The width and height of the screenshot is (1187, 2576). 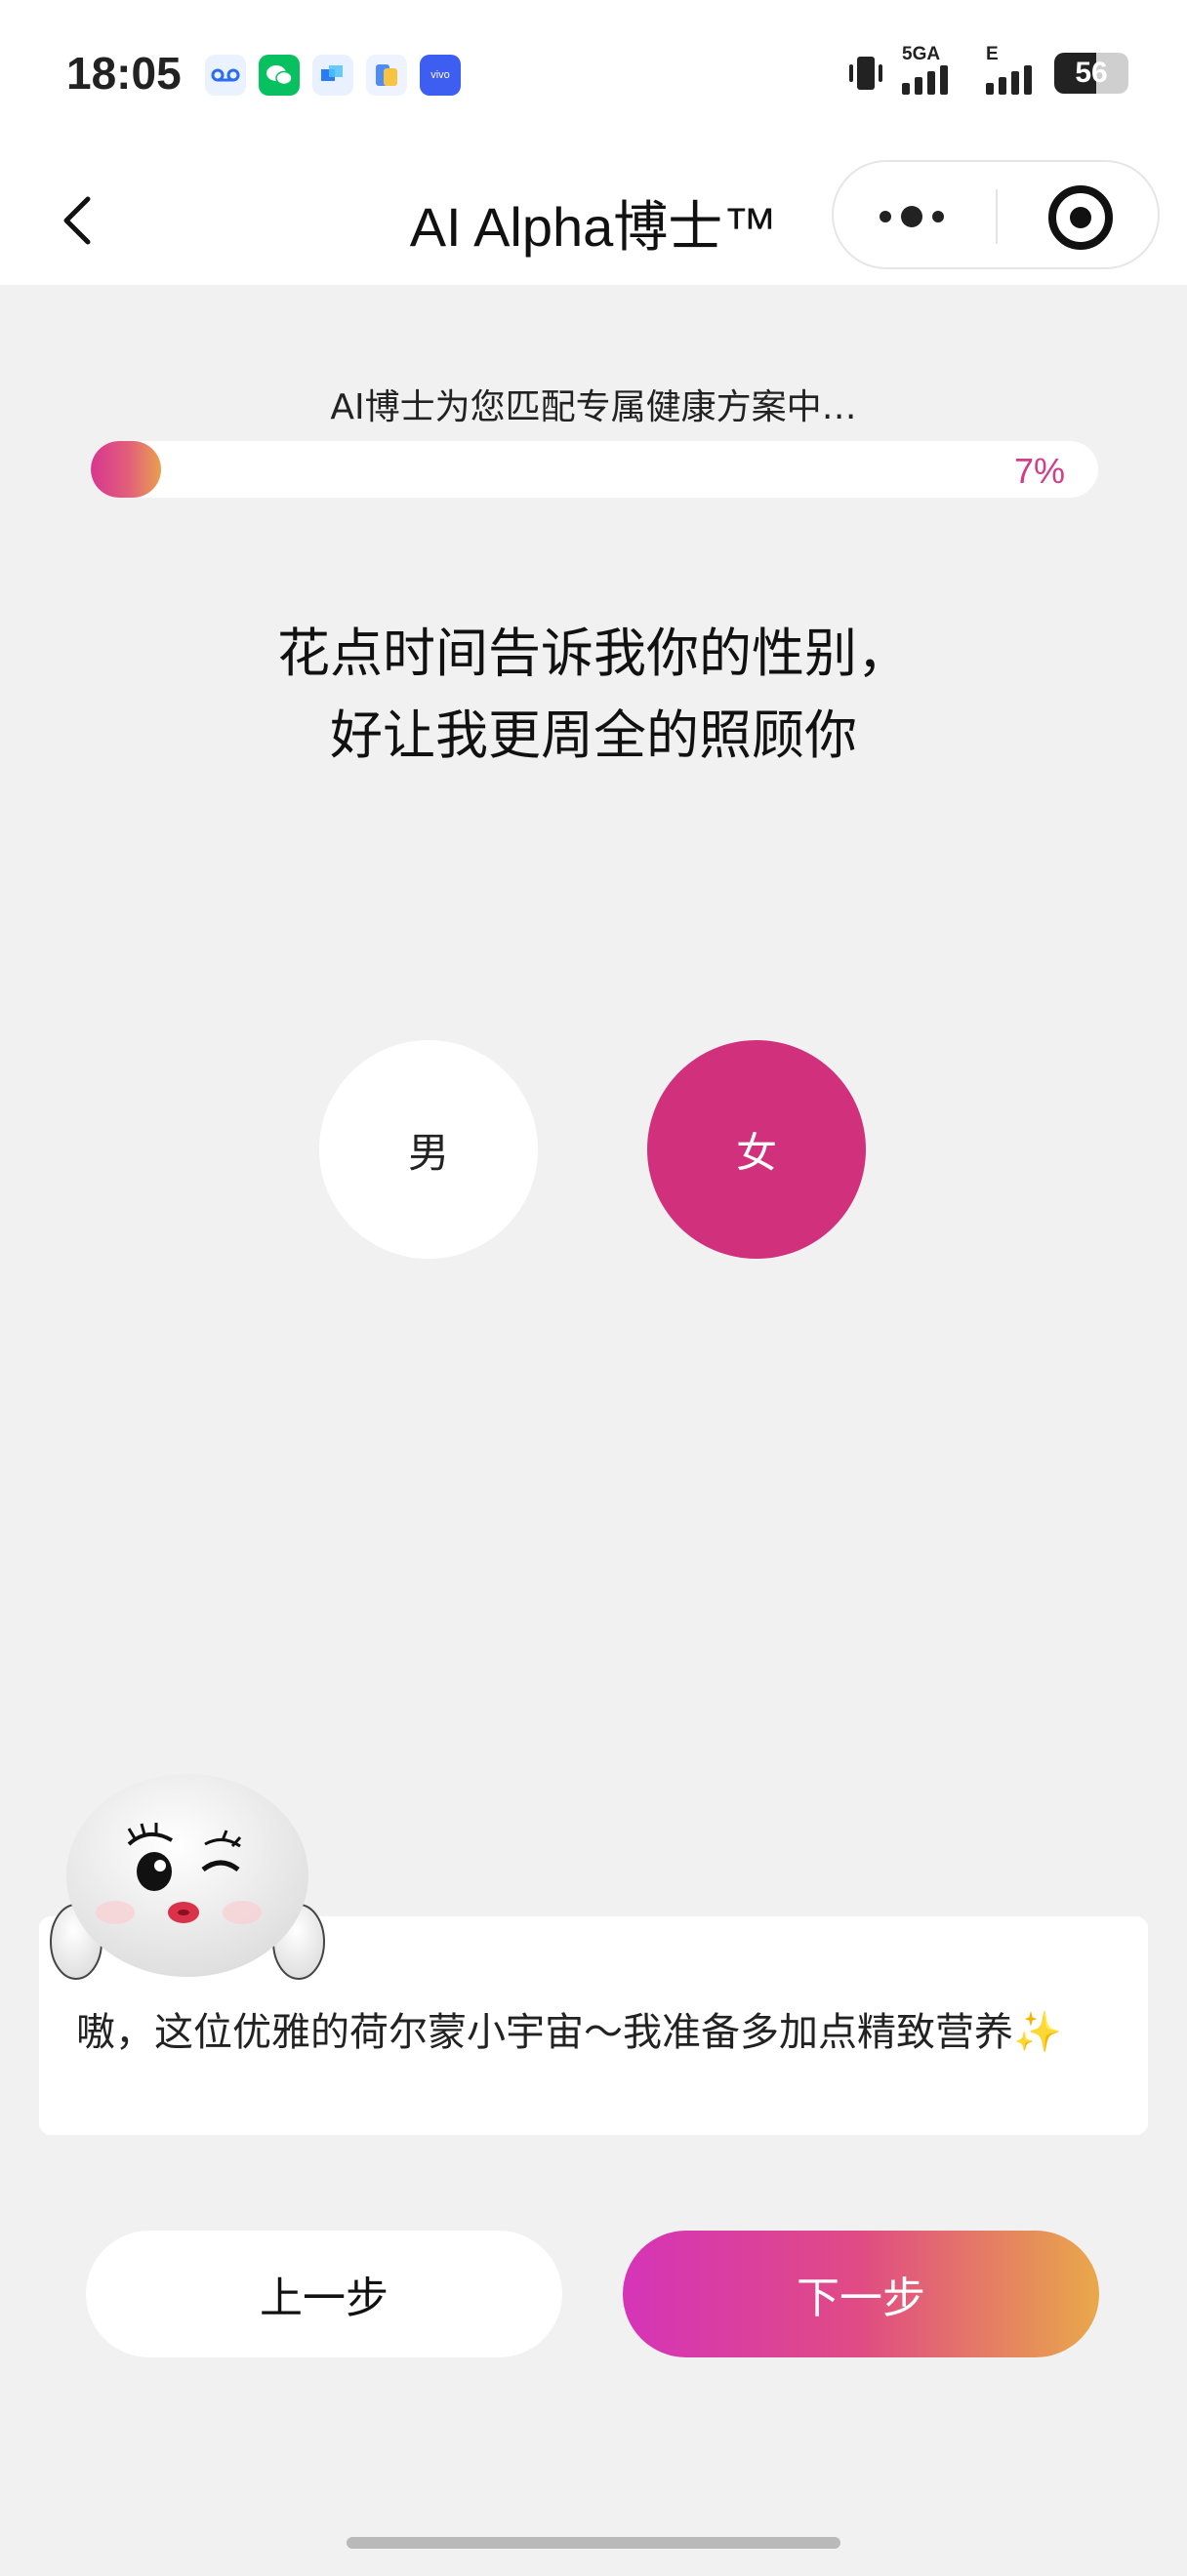 I want to click on question-line-1: 花点时间告诉我你的性别，, so click(x=593, y=653).